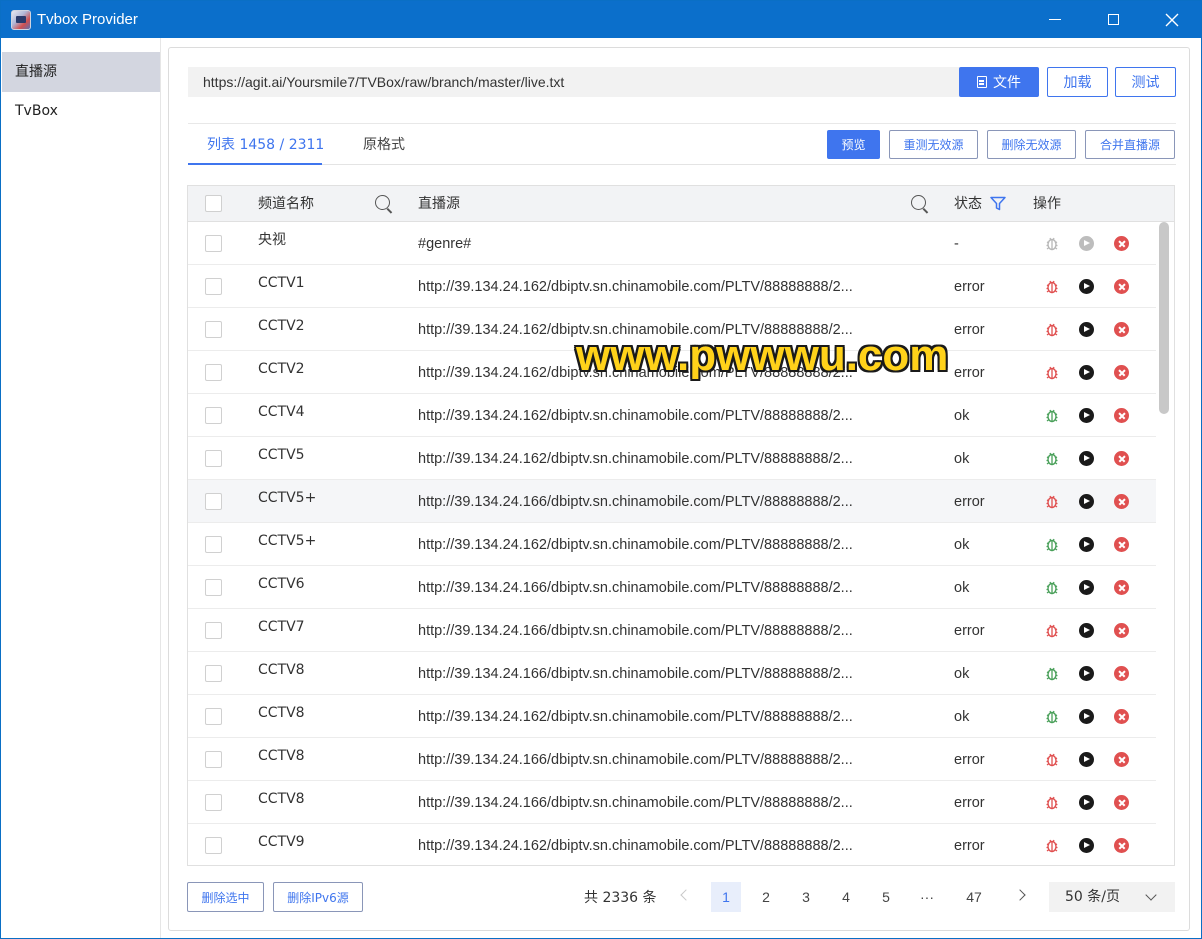 The height and width of the screenshot is (939, 1202). Describe the element at coordinates (81, 72) in the screenshot. I see `sidebar-item-live-source: 直播源` at that location.